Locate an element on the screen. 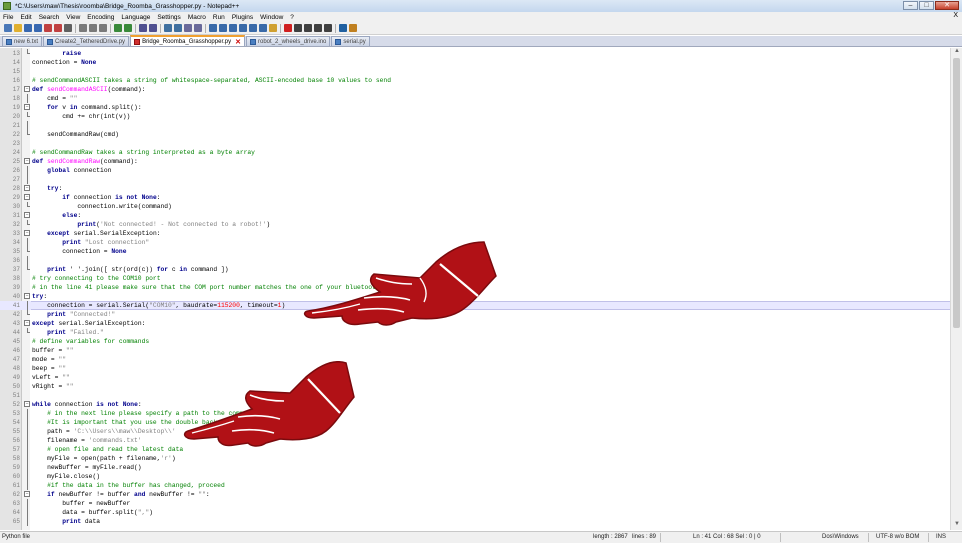 This screenshot has height=543, width=962. code-line: 55 path = 'C:\\Users\\maw\\Desktop\\' is located at coordinates (475, 431).